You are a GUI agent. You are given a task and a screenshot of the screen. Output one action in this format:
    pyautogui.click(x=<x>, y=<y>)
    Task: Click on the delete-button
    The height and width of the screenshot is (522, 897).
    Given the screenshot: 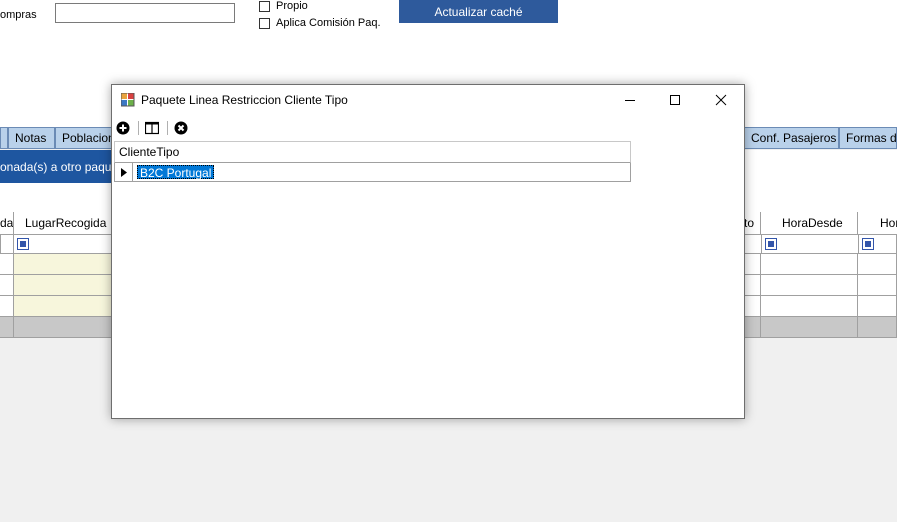 What is the action you would take?
    pyautogui.click(x=181, y=128)
    